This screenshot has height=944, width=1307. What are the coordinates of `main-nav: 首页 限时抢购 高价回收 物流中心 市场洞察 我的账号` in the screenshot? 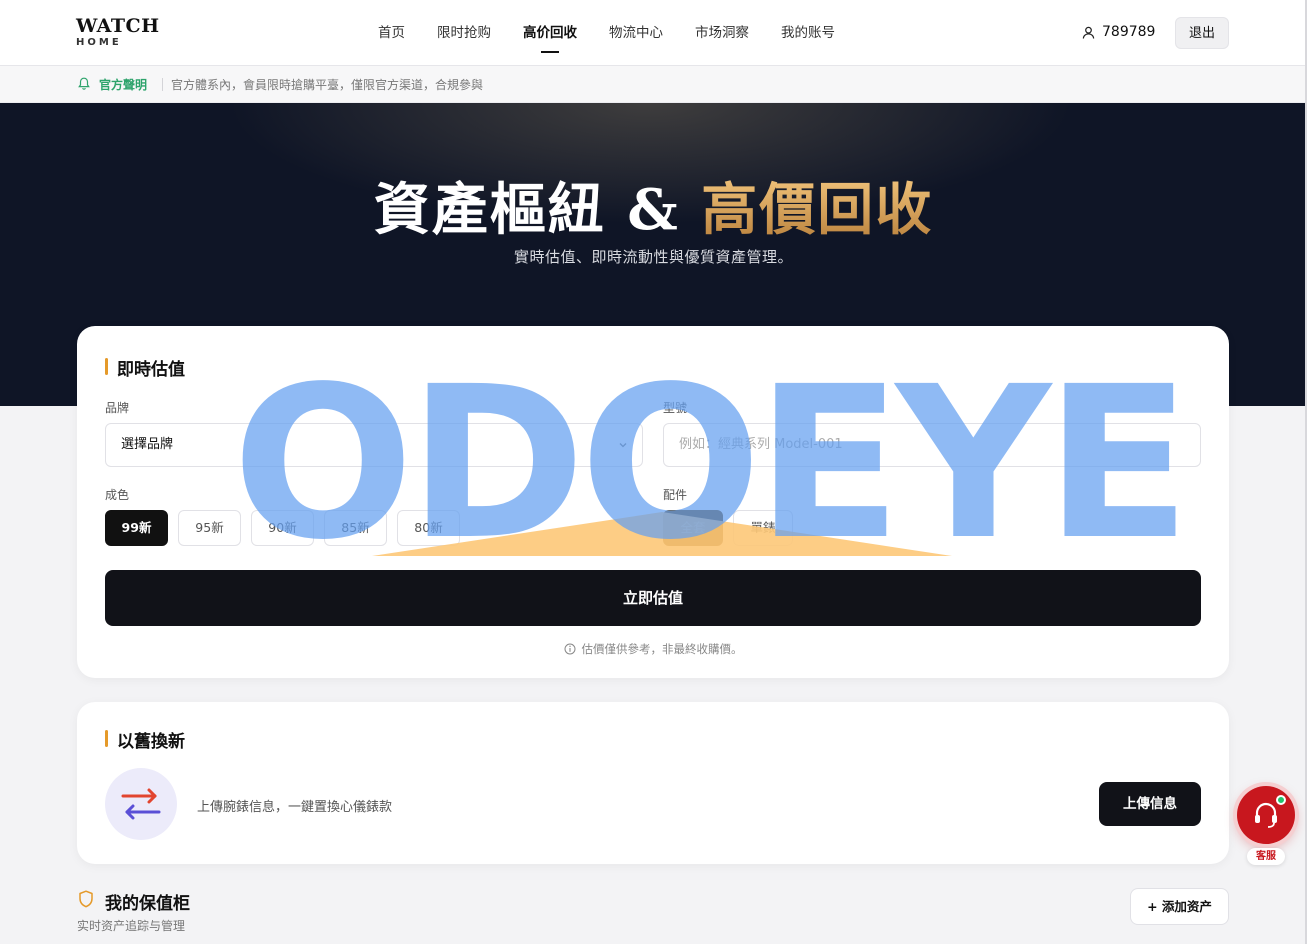 It's located at (622, 33).